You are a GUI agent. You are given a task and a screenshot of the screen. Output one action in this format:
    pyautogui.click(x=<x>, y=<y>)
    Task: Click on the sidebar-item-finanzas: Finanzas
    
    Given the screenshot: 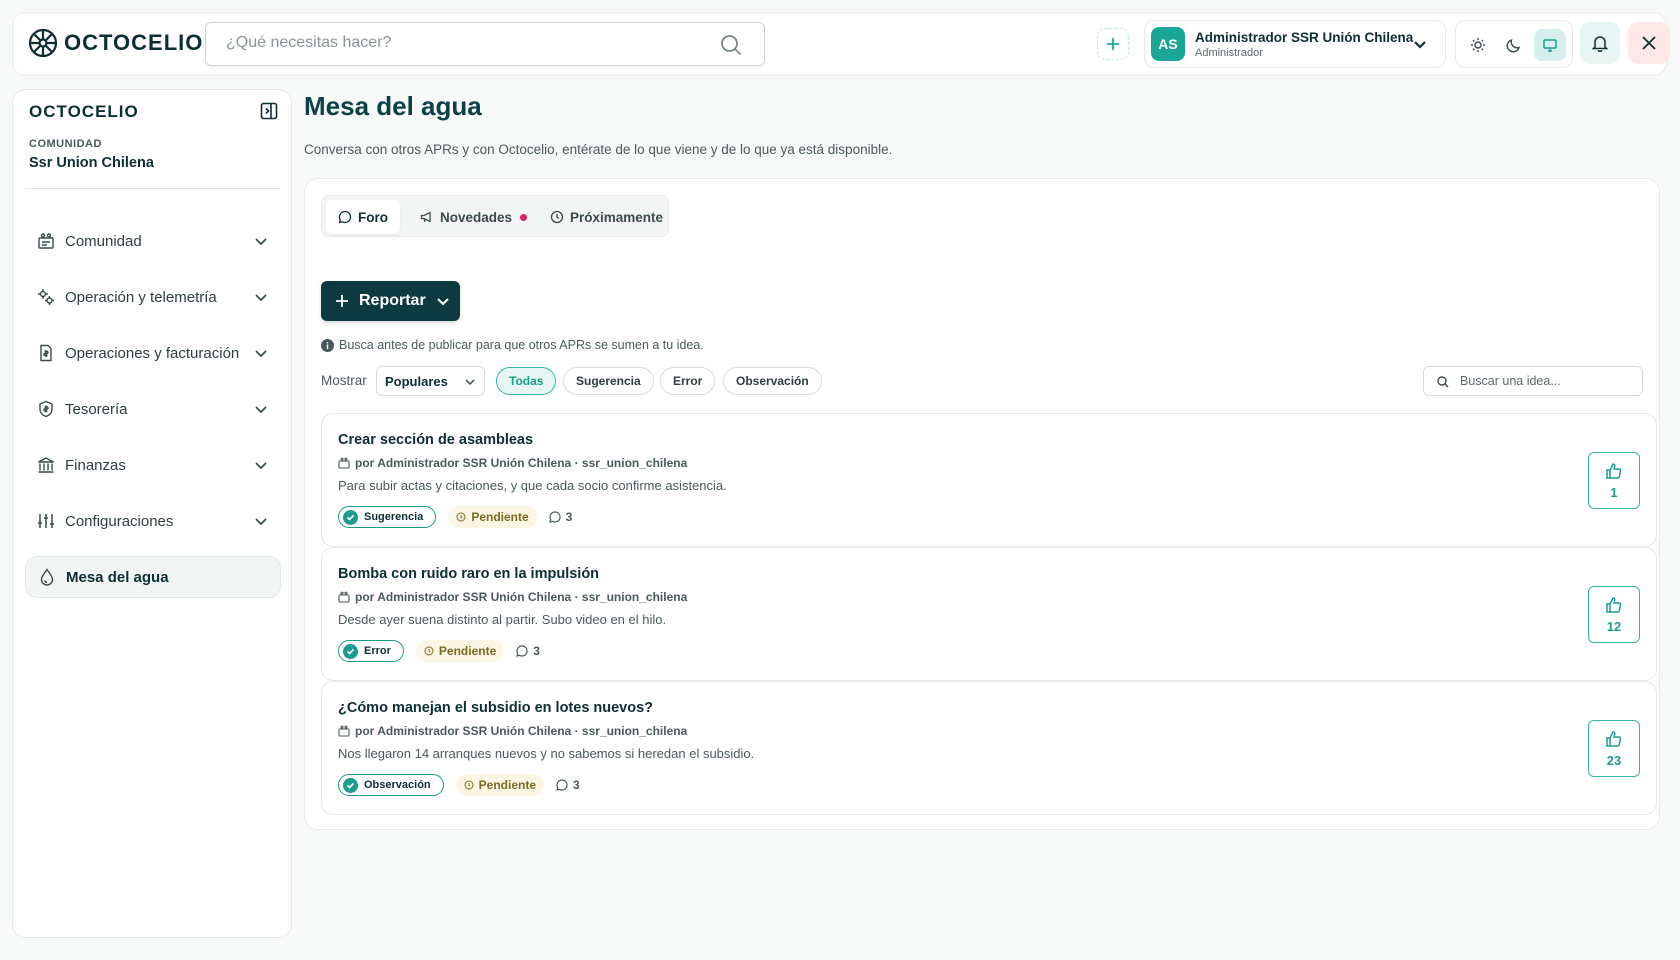 What is the action you would take?
    pyautogui.click(x=153, y=465)
    